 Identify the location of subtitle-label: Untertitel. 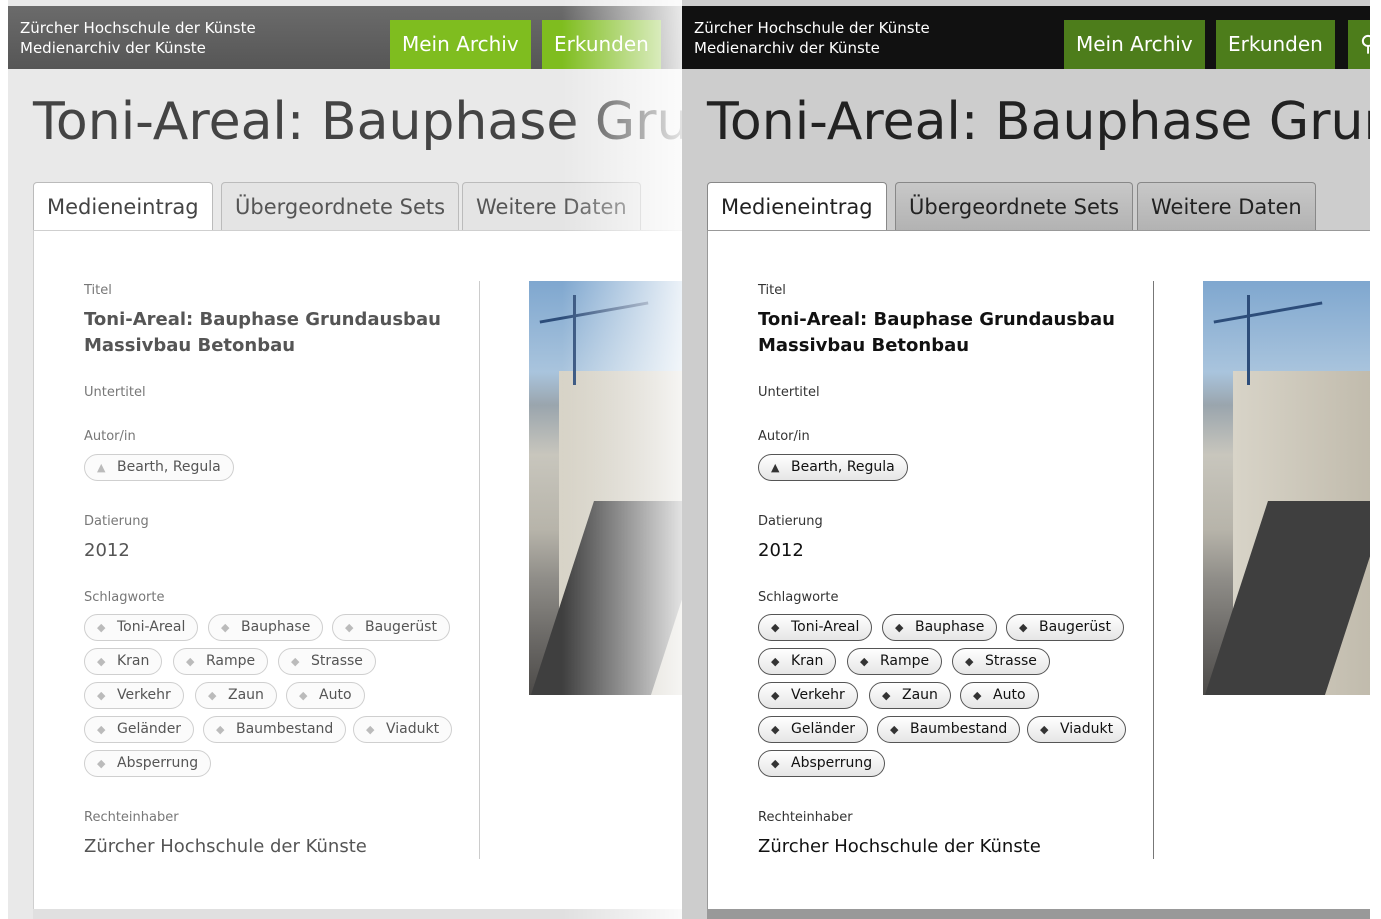
(789, 392).